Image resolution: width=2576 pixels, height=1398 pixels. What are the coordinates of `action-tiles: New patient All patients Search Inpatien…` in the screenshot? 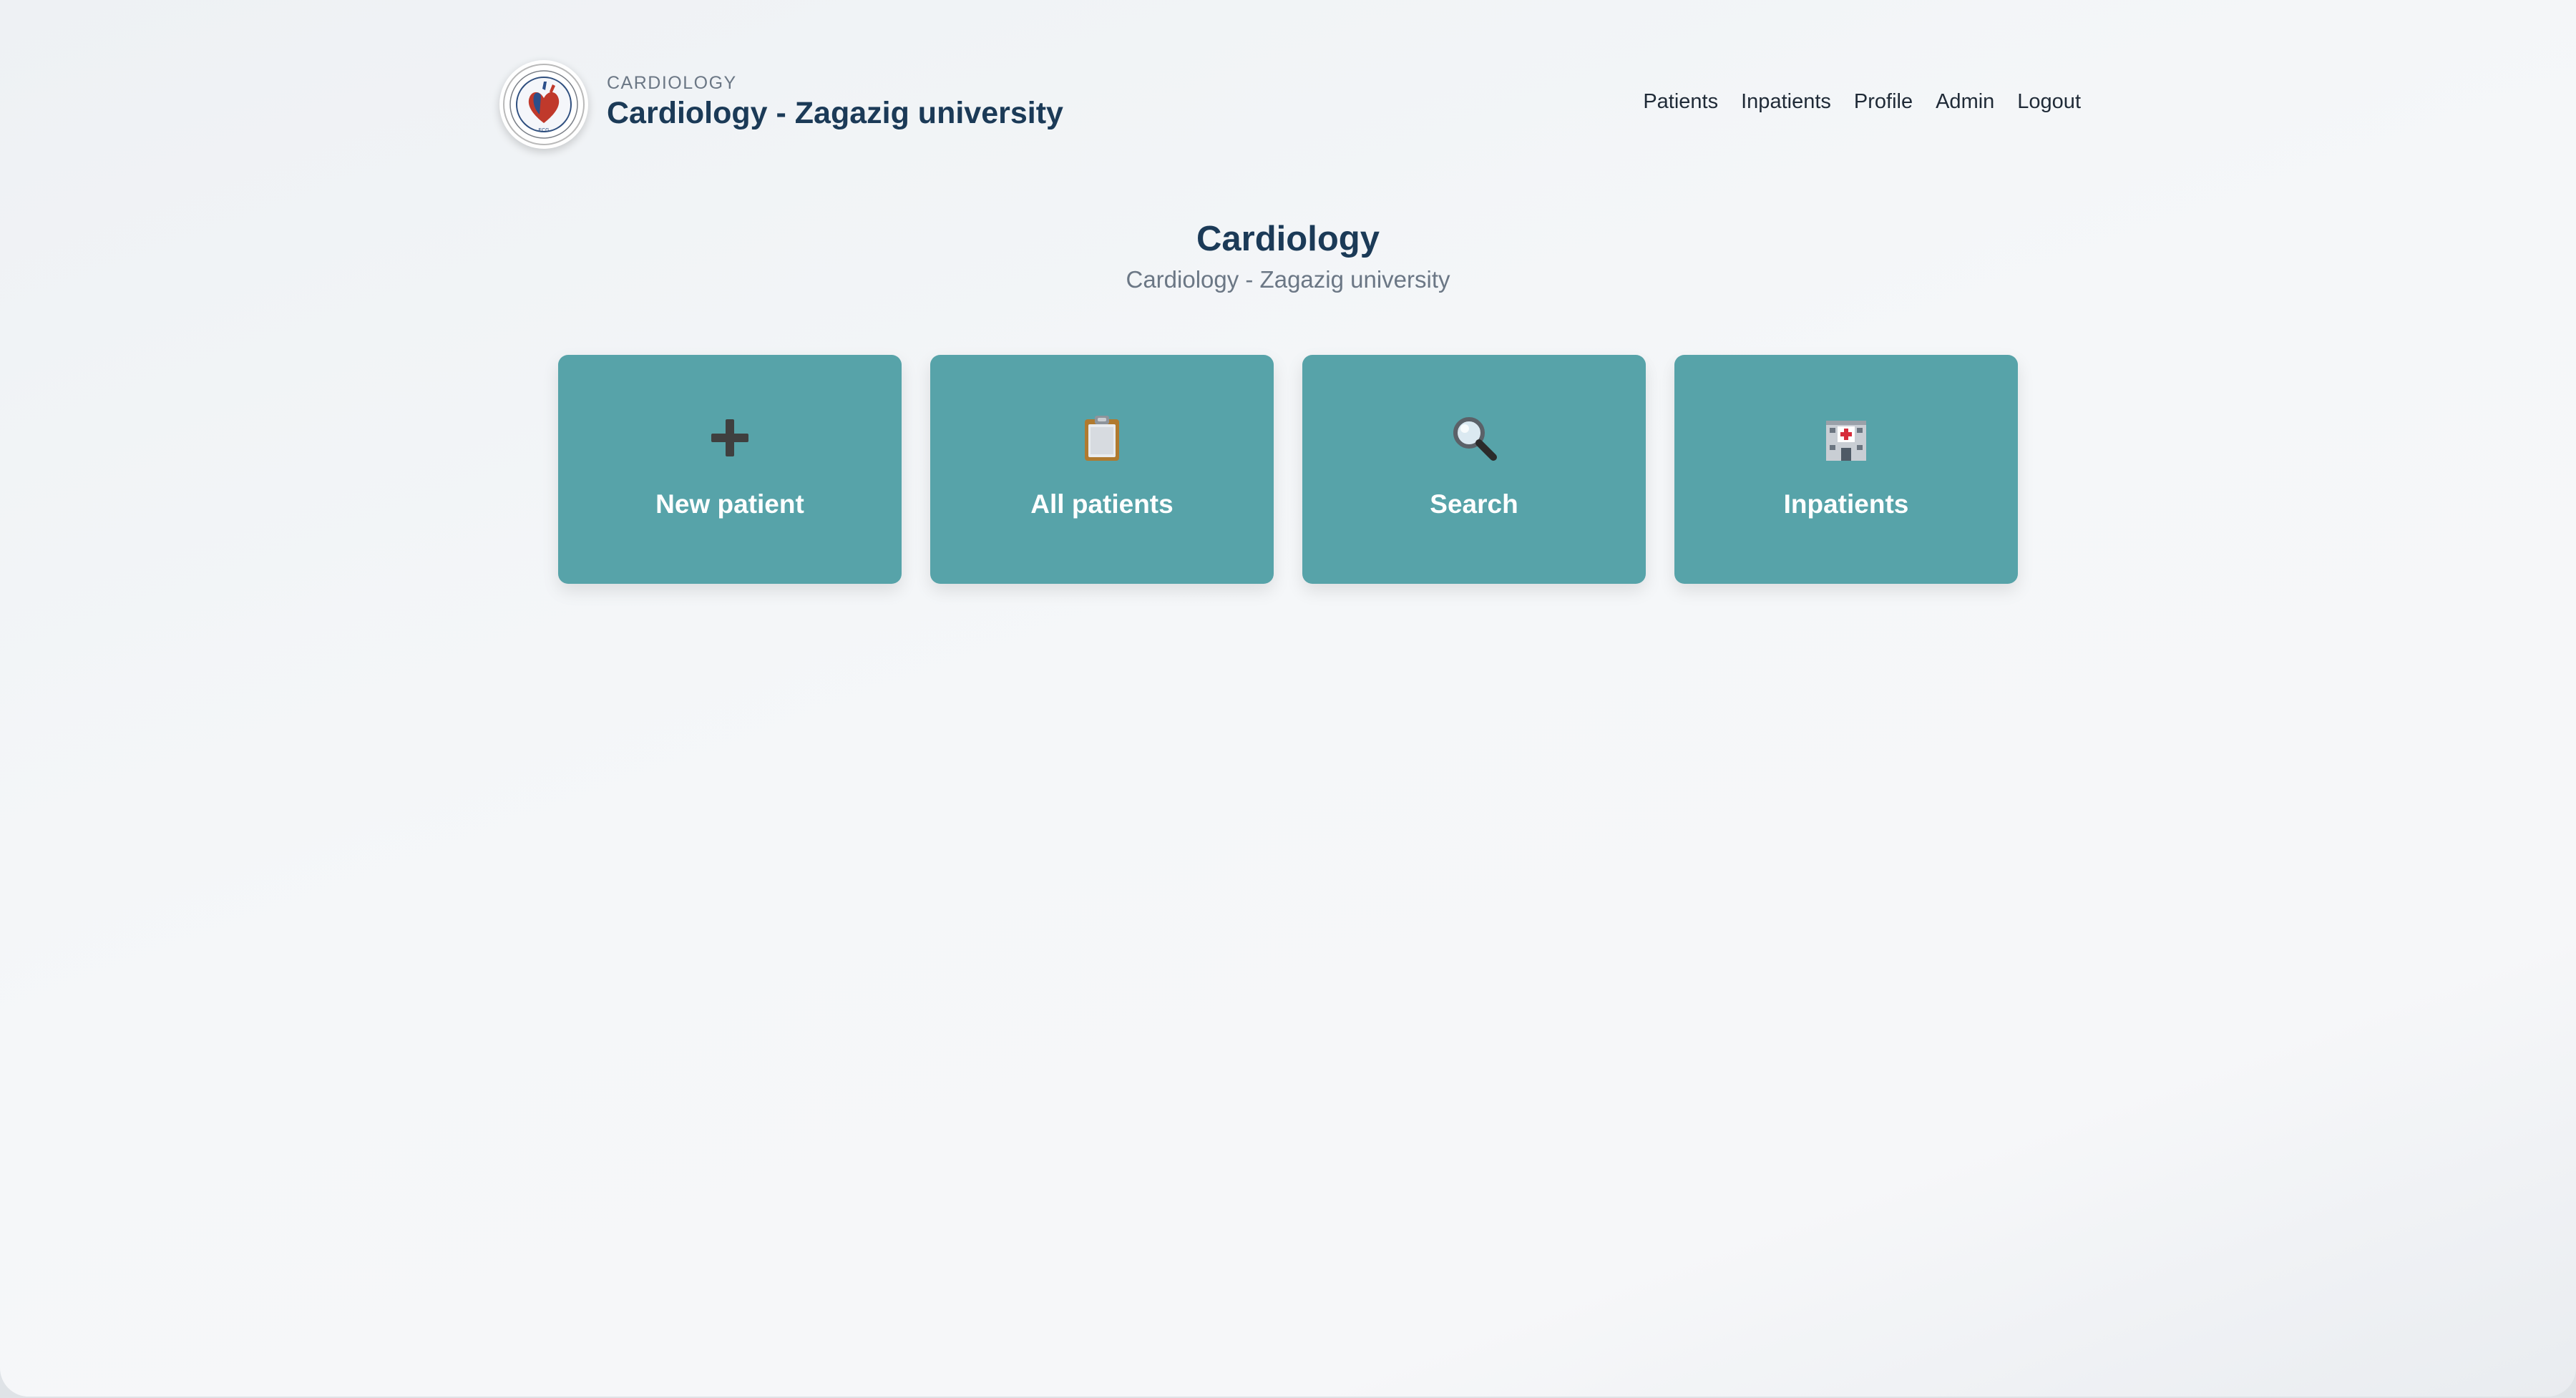 It's located at (1288, 469).